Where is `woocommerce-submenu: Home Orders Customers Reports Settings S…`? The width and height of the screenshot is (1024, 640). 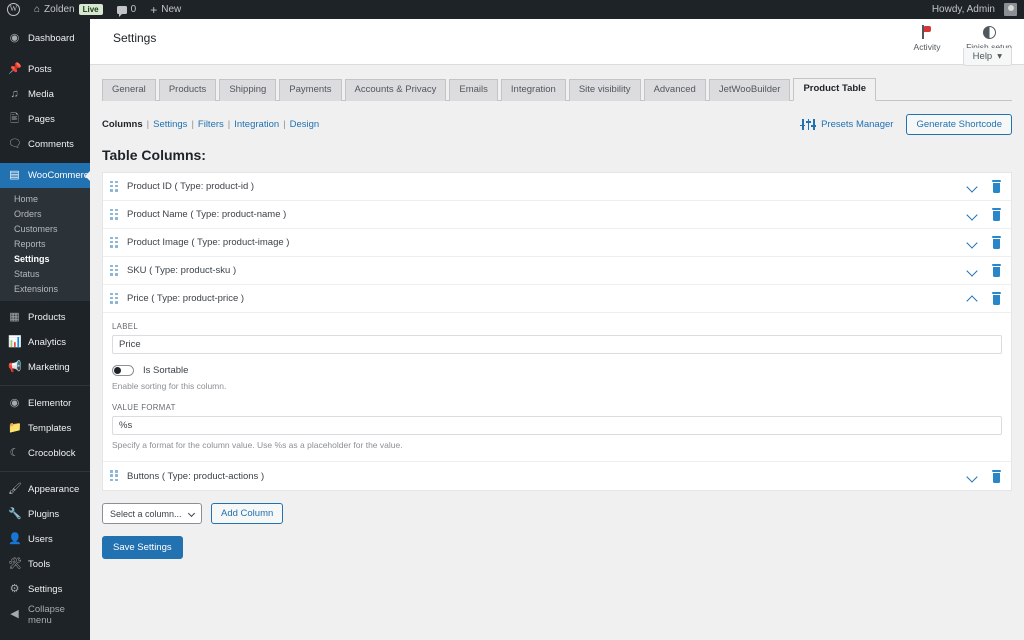
woocommerce-submenu: Home Orders Customers Reports Settings S… is located at coordinates (45, 244).